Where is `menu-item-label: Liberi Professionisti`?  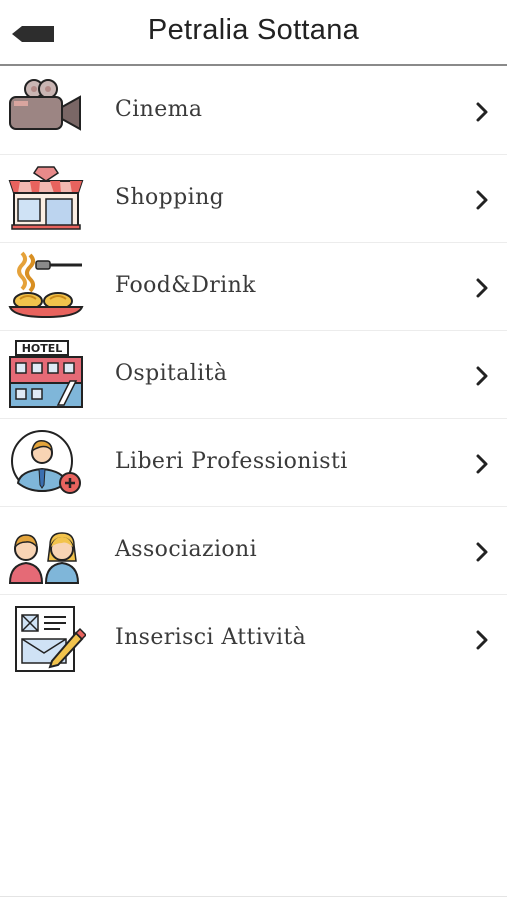
menu-item-label: Liberi Professionisti is located at coordinates (231, 461).